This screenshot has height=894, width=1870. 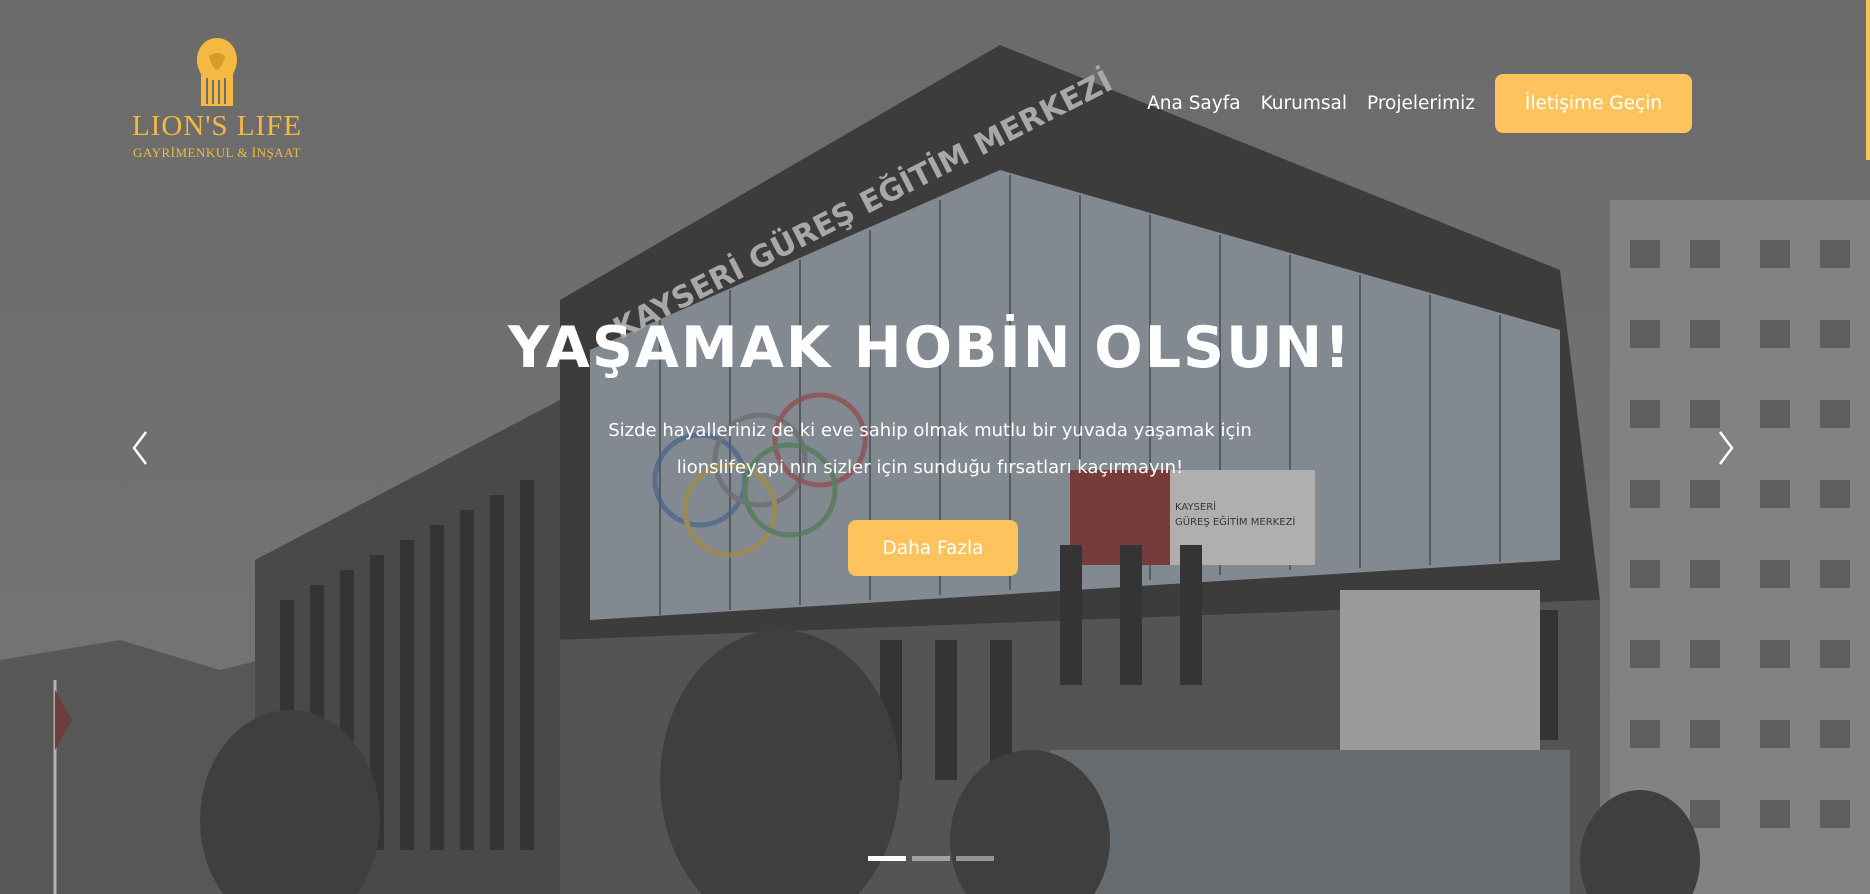 I want to click on nav-link-projects: Projelerimiz, so click(x=1421, y=103).